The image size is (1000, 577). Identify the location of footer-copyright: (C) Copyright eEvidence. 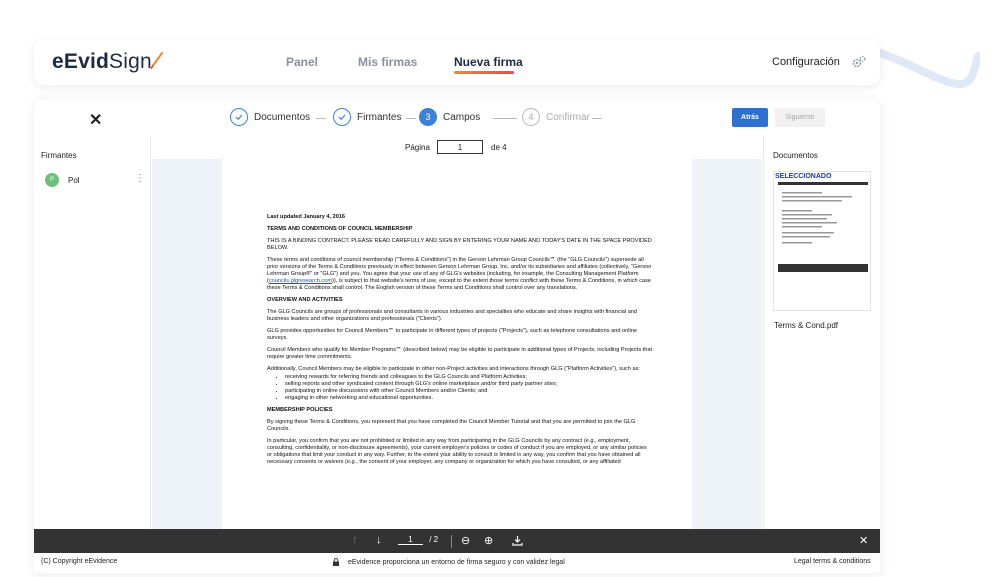
(79, 561).